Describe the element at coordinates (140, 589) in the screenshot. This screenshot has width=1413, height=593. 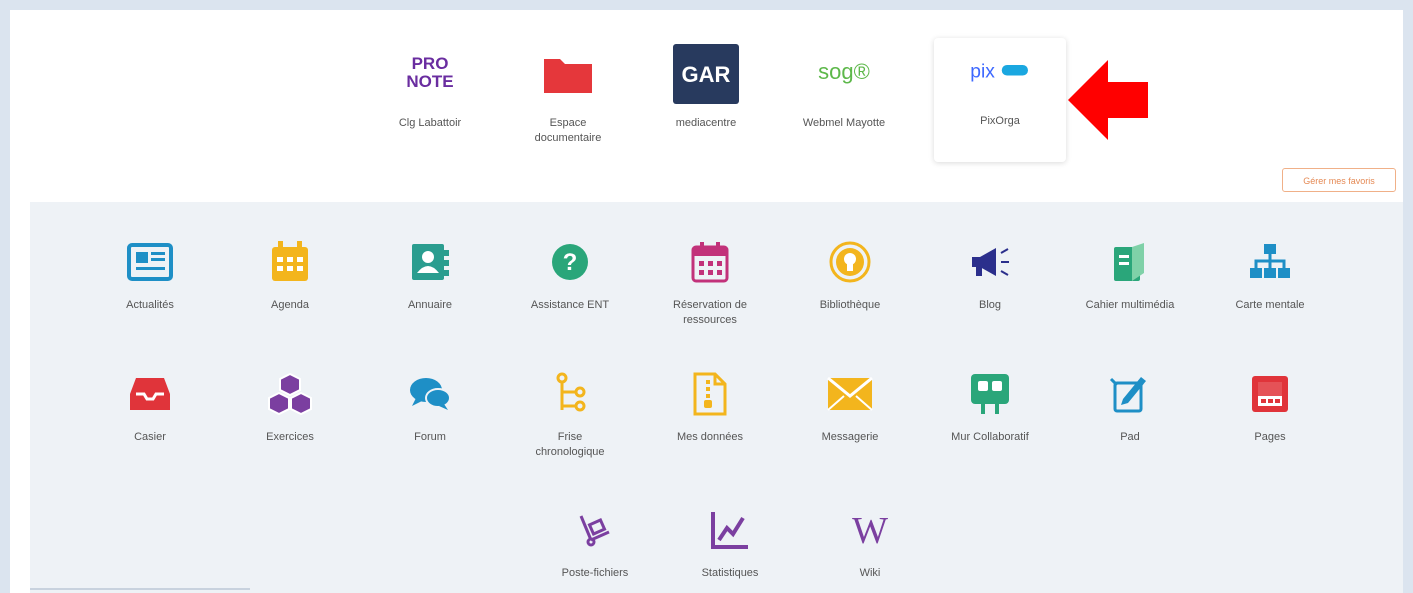
I see `divider` at that location.